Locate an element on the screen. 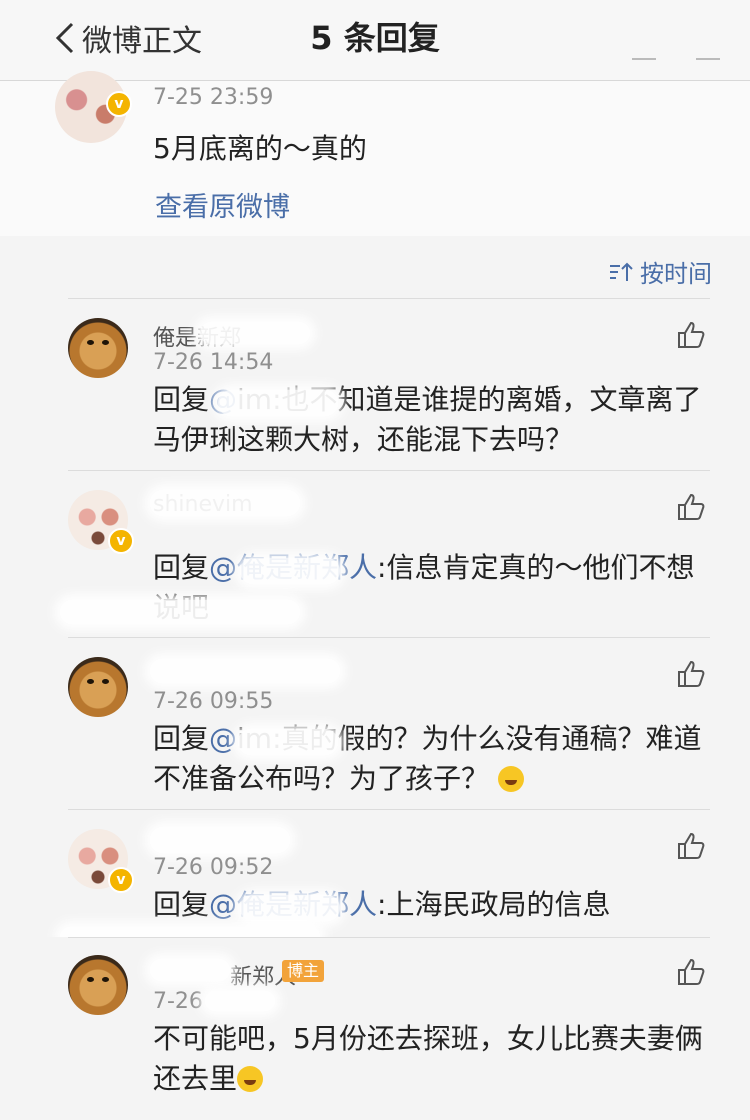  comment-time: 7-26 09:52 is located at coordinates (213, 867).